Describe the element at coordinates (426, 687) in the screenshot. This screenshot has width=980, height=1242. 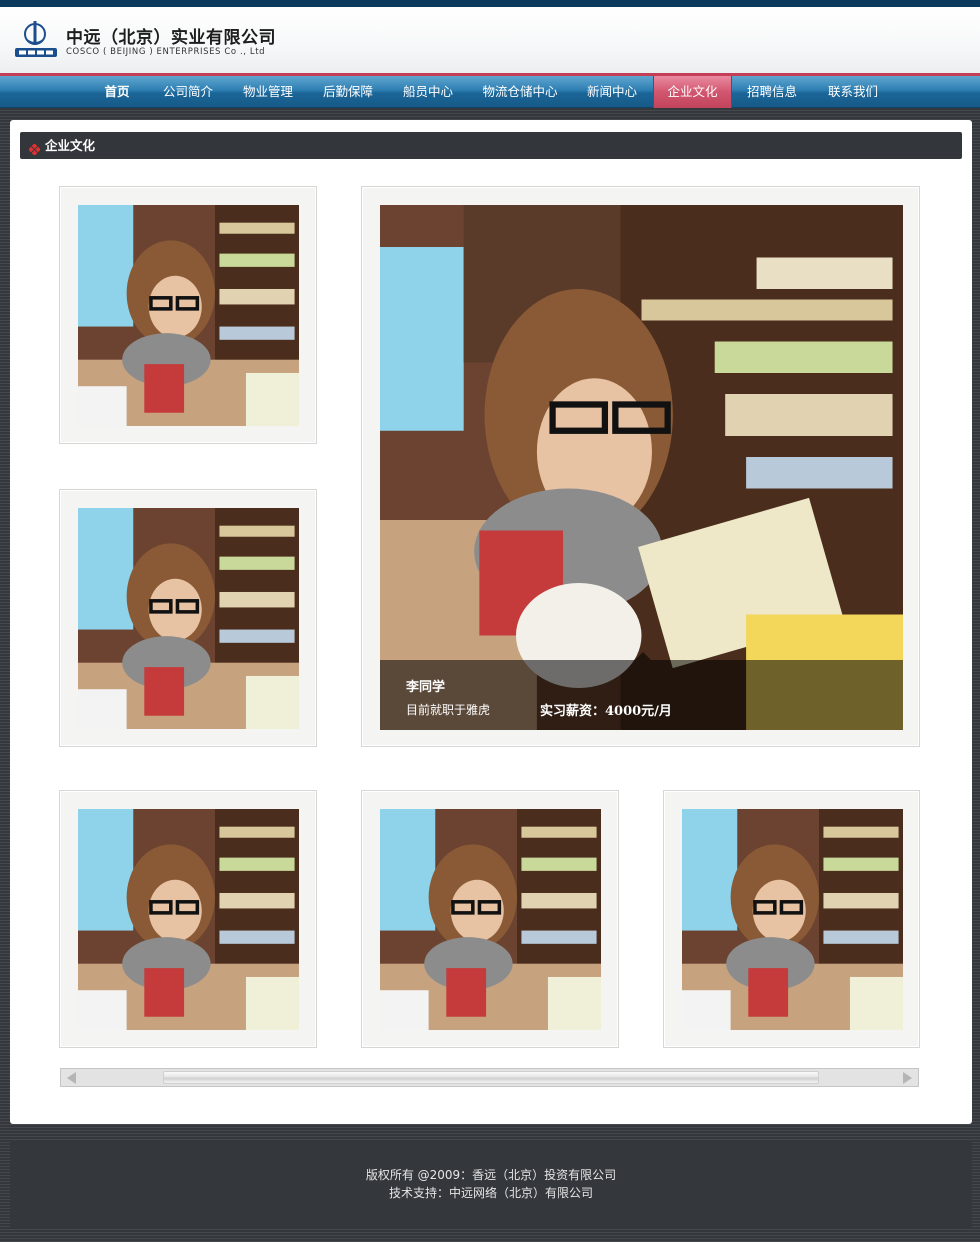
I see `featured-name: 李同学` at that location.